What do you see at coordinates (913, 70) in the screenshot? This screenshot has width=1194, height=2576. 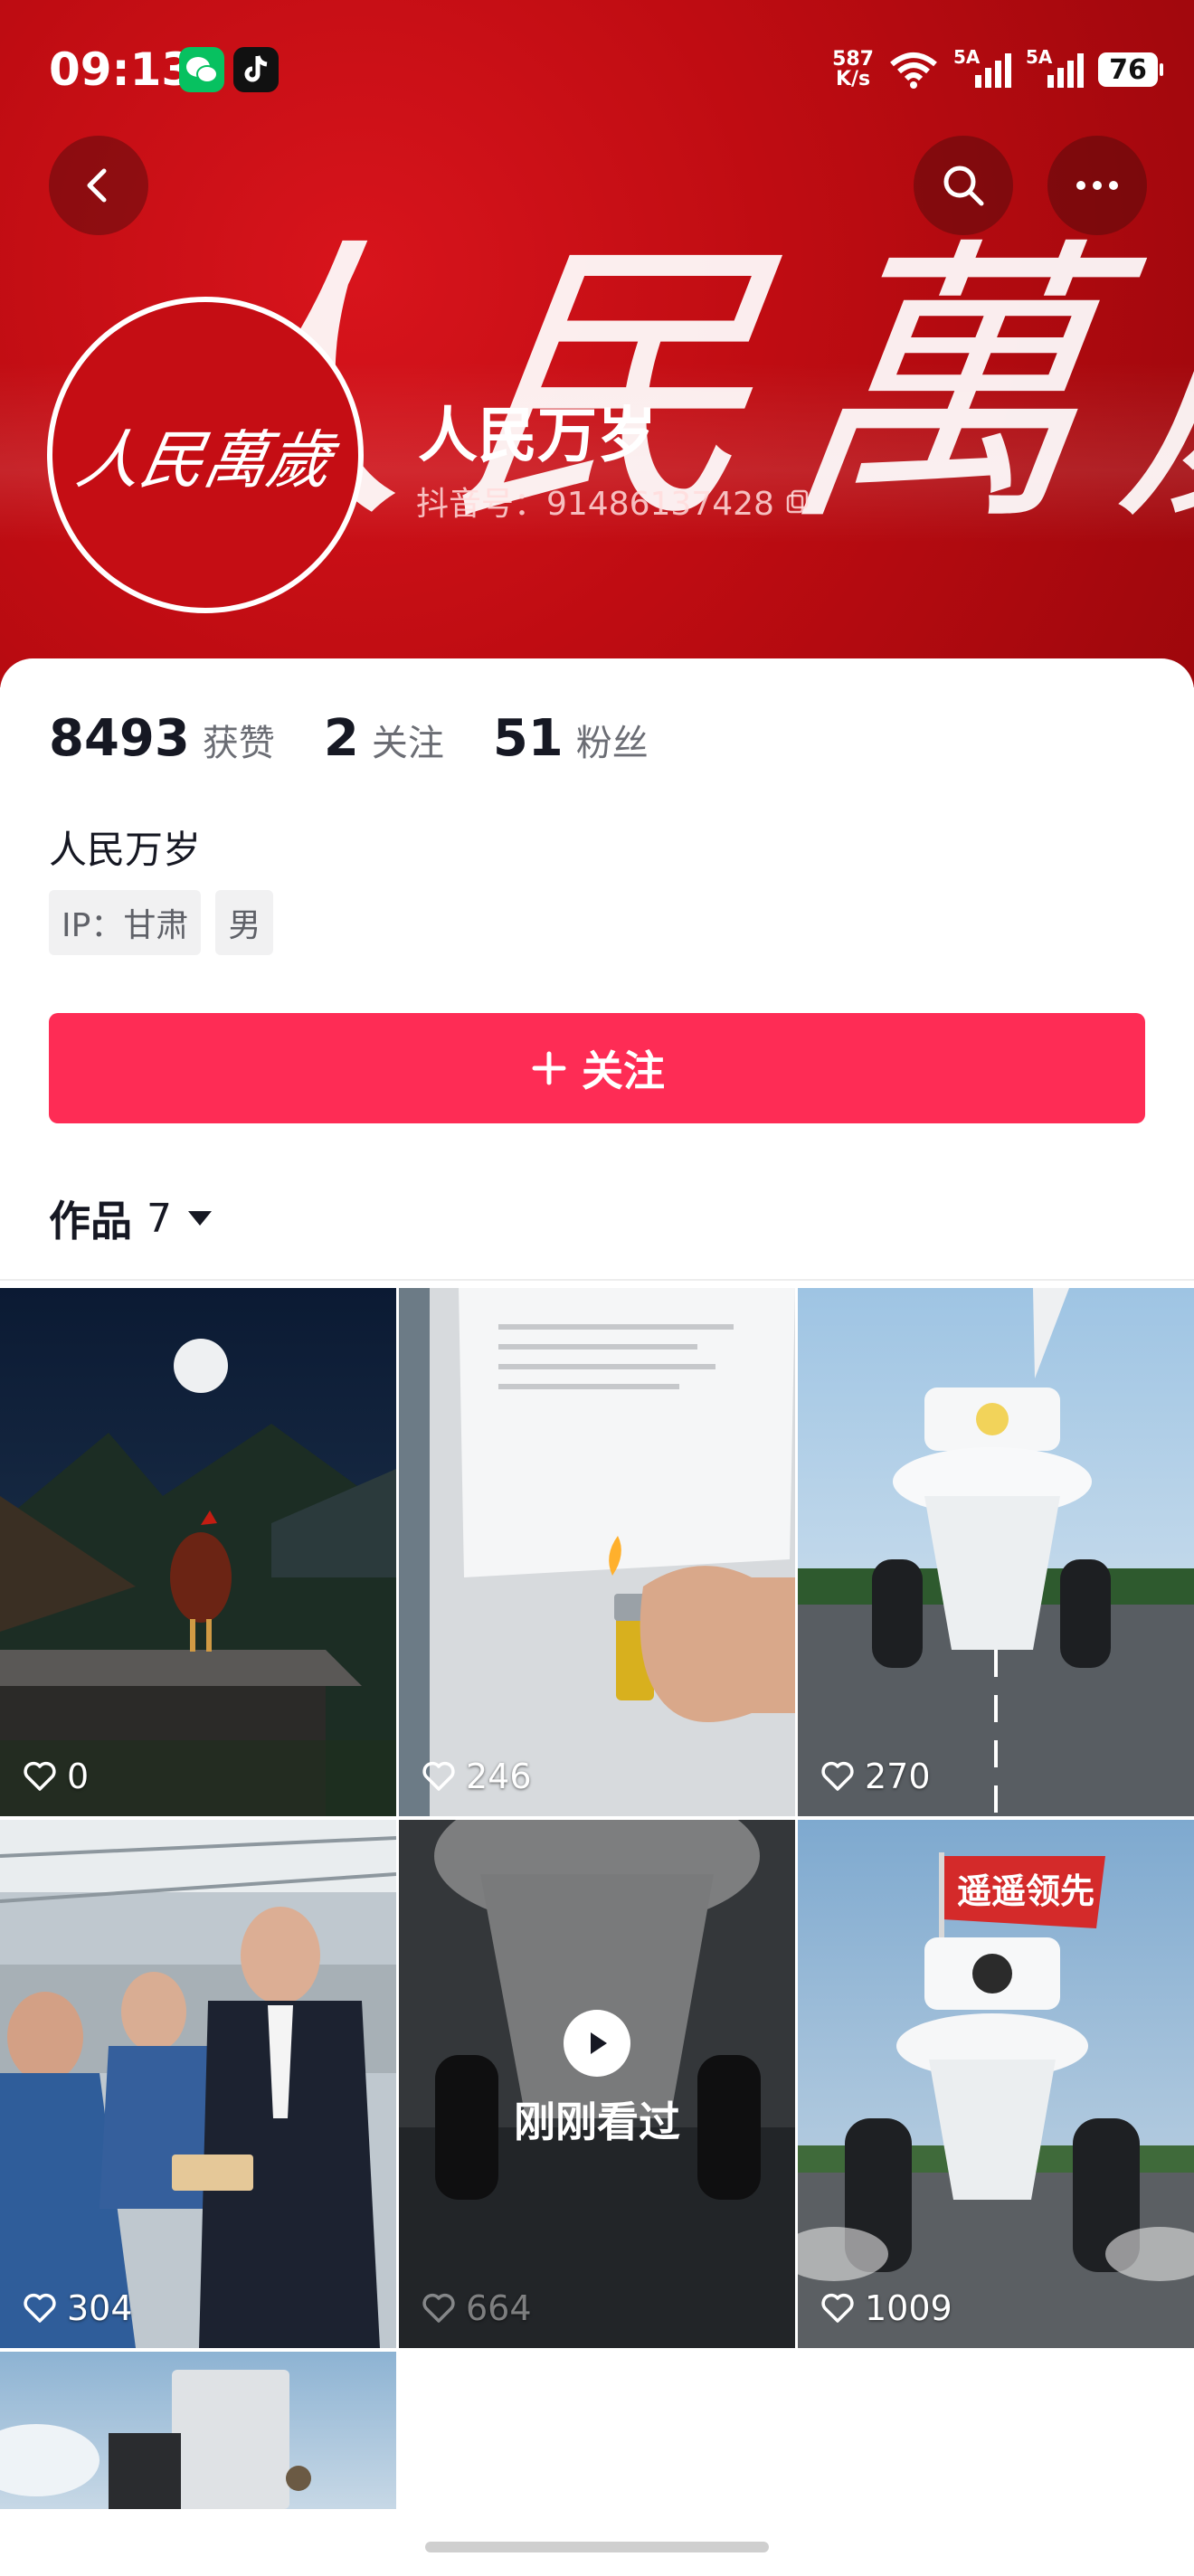 I see `wifi-icon` at bounding box center [913, 70].